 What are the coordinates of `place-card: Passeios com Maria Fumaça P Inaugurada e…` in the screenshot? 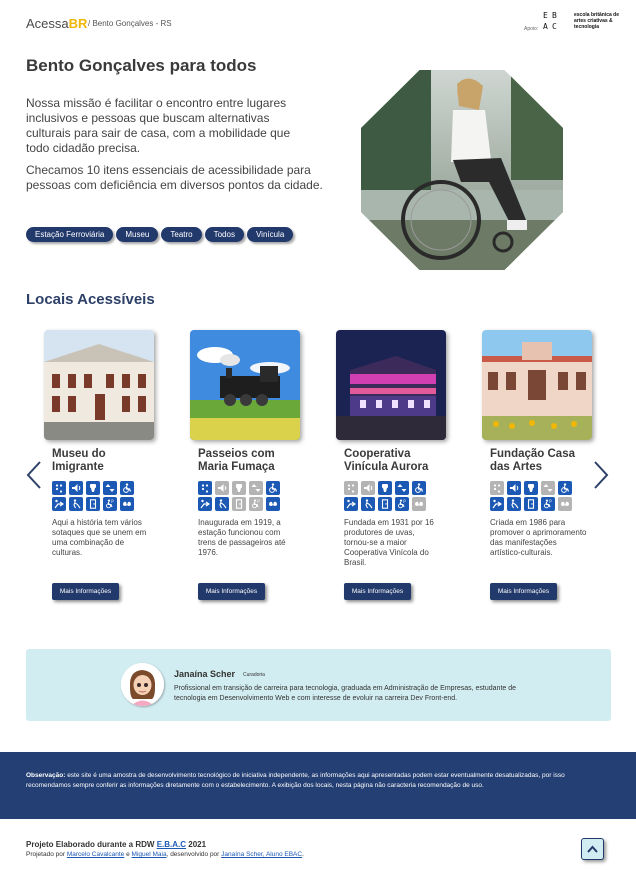 It's located at (246, 470).